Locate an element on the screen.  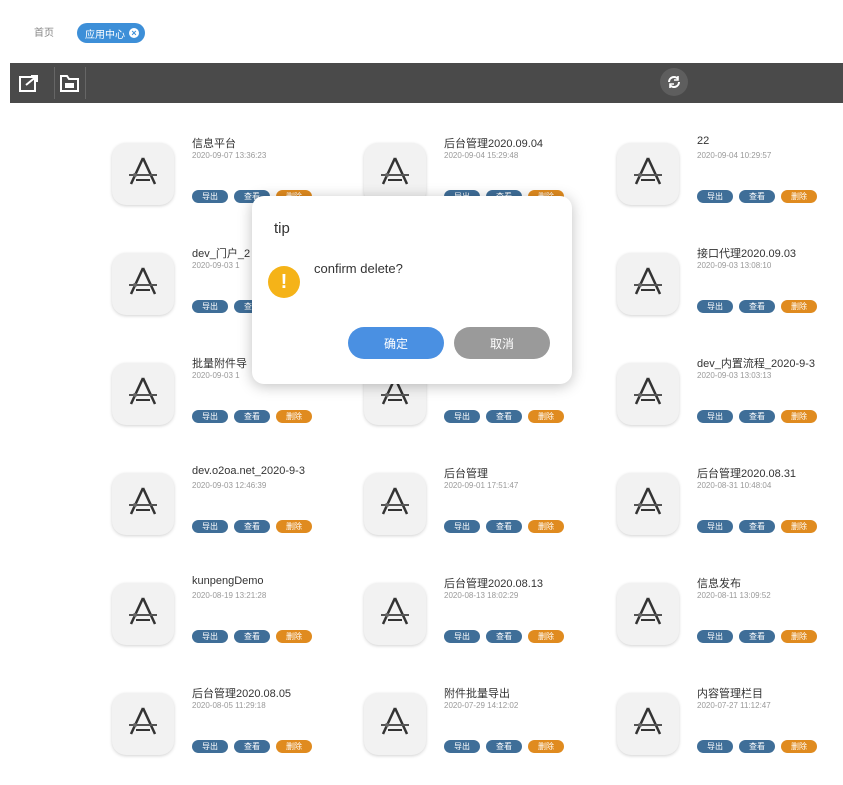
app-name: 内容管理栏目 is located at coordinates (730, 693).